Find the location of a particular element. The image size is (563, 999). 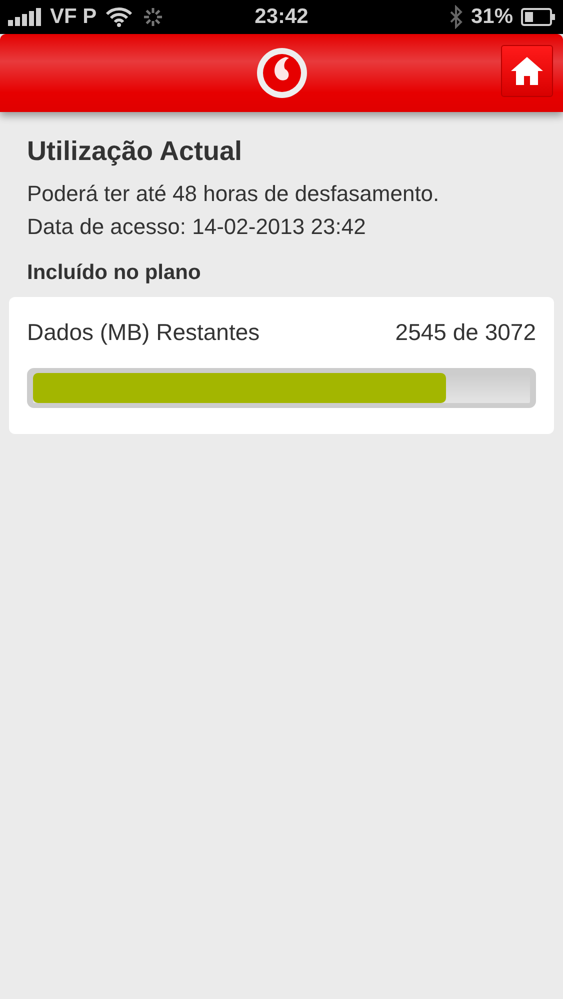

page-title: Utilização Actual is located at coordinates (135, 151).